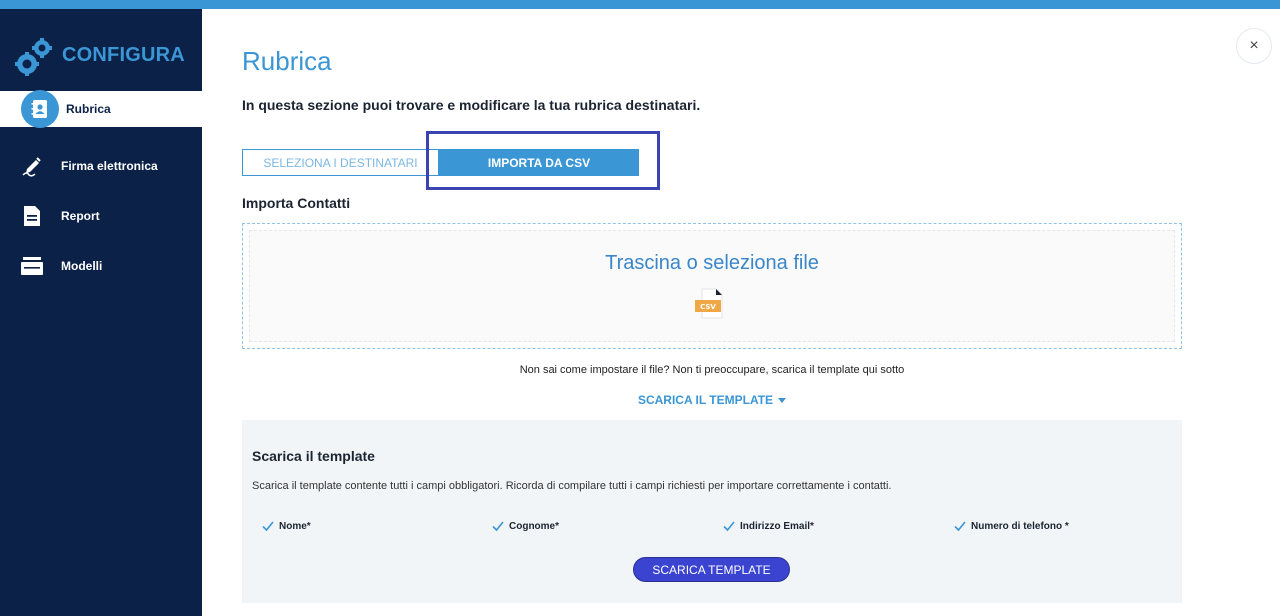  What do you see at coordinates (32, 266) in the screenshot?
I see `templates-icon` at bounding box center [32, 266].